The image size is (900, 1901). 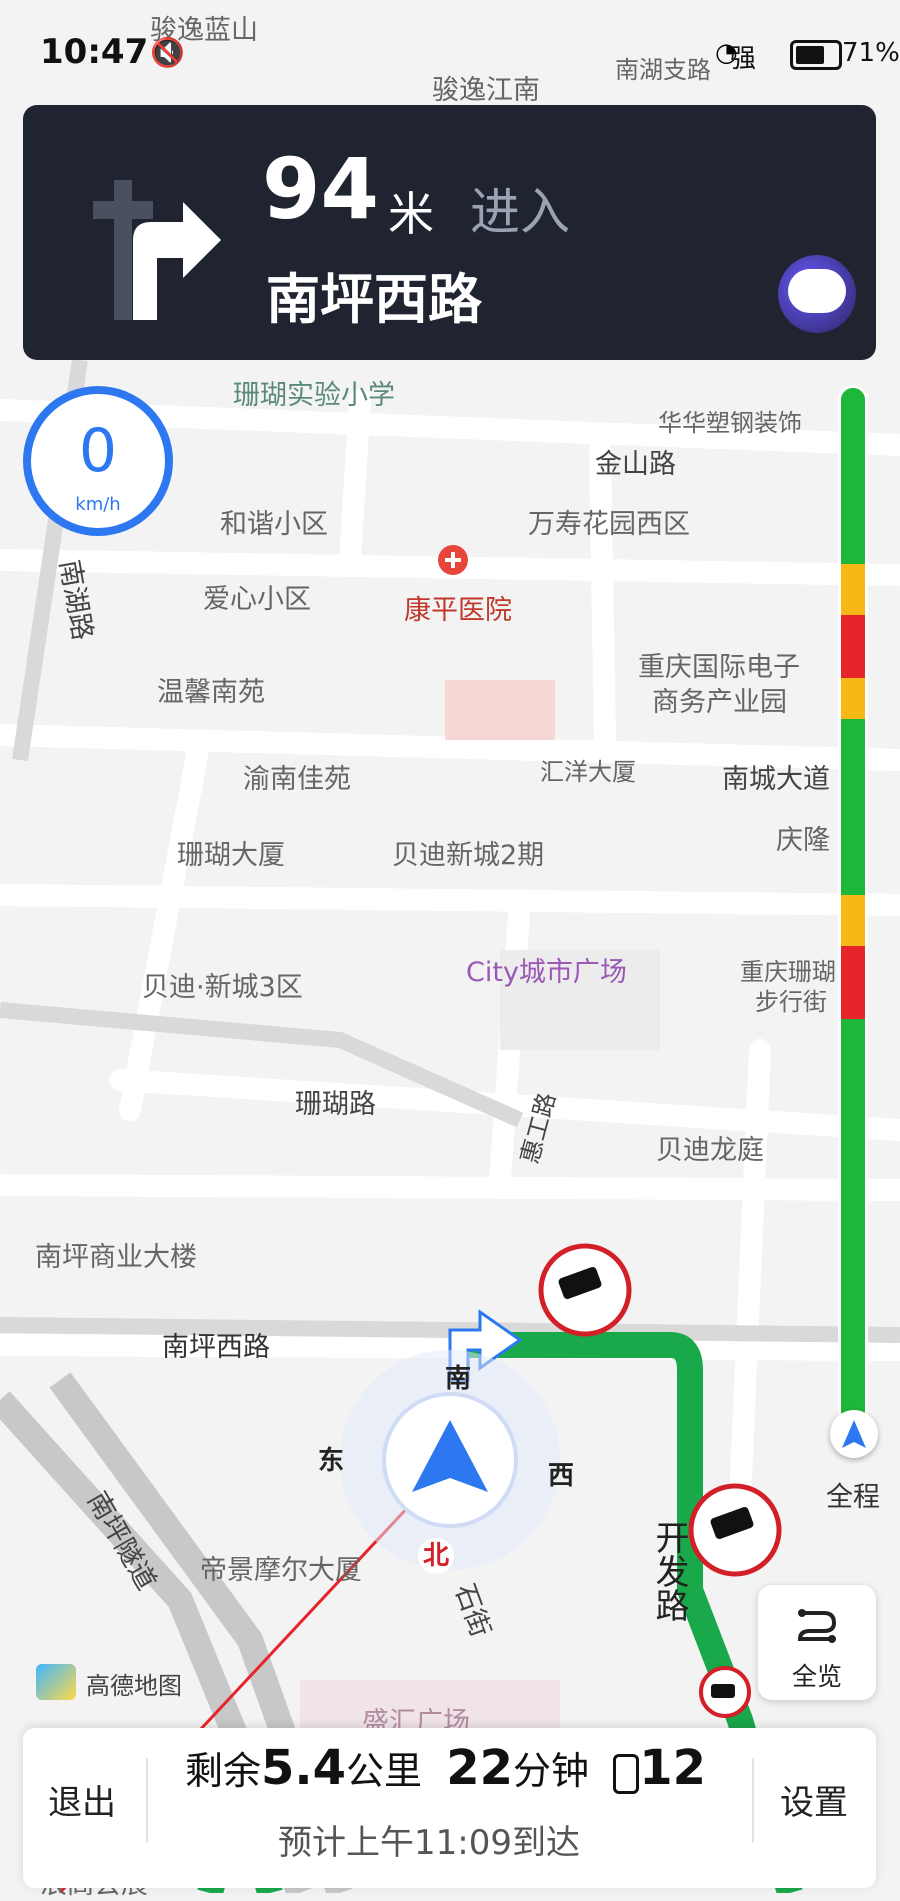 What do you see at coordinates (814, 1799) in the screenshot?
I see `settings-button: 设置` at bounding box center [814, 1799].